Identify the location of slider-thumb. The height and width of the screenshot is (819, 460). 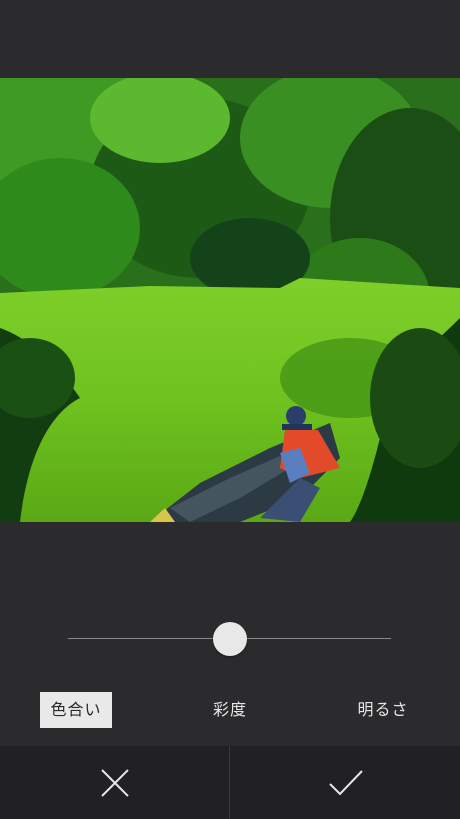
(229, 639).